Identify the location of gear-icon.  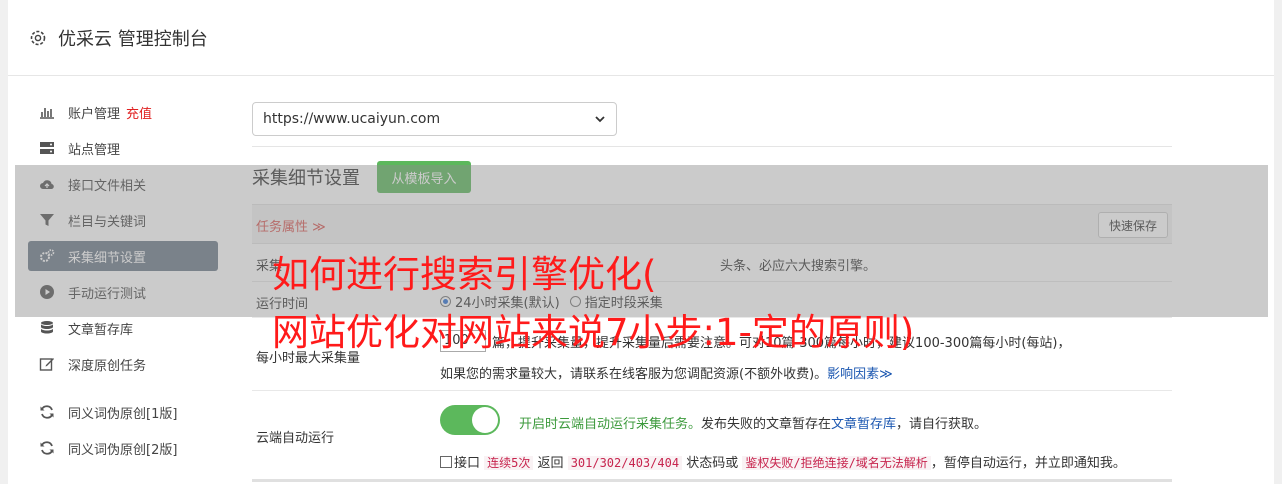
(38, 37).